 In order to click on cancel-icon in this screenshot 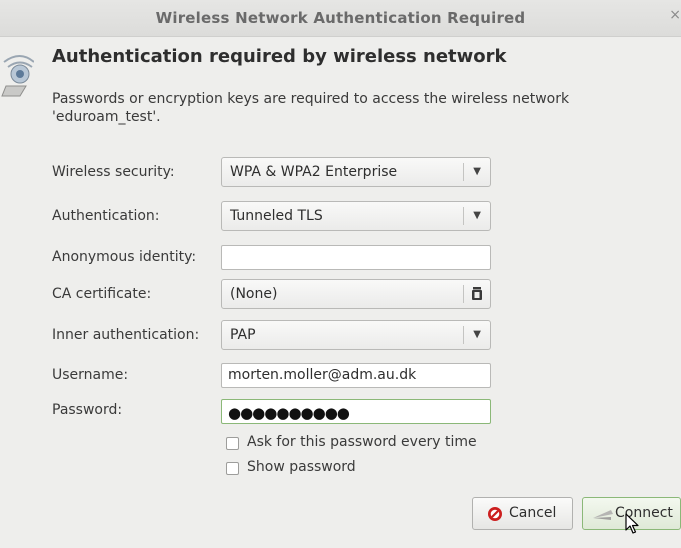, I will do `click(495, 514)`.